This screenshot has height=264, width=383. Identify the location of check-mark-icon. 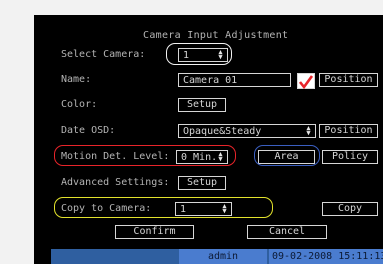
(306, 82).